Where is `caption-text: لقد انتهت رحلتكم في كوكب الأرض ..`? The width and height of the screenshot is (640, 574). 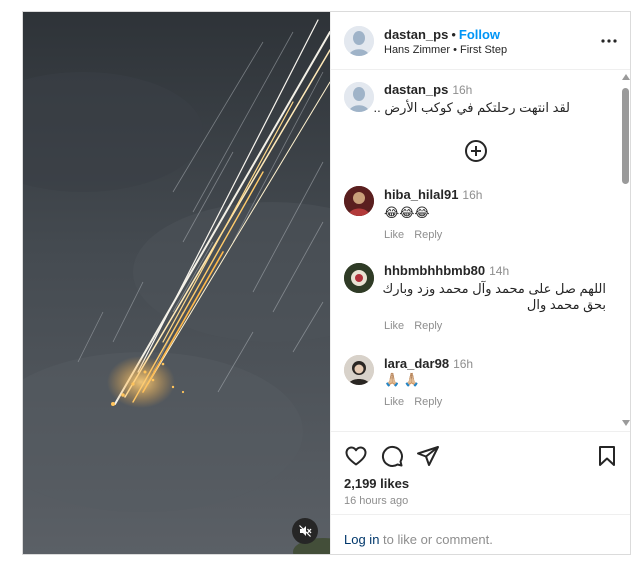
caption-text: لقد انتهت رحلتكم في كوكب الأرض .. is located at coordinates (471, 107).